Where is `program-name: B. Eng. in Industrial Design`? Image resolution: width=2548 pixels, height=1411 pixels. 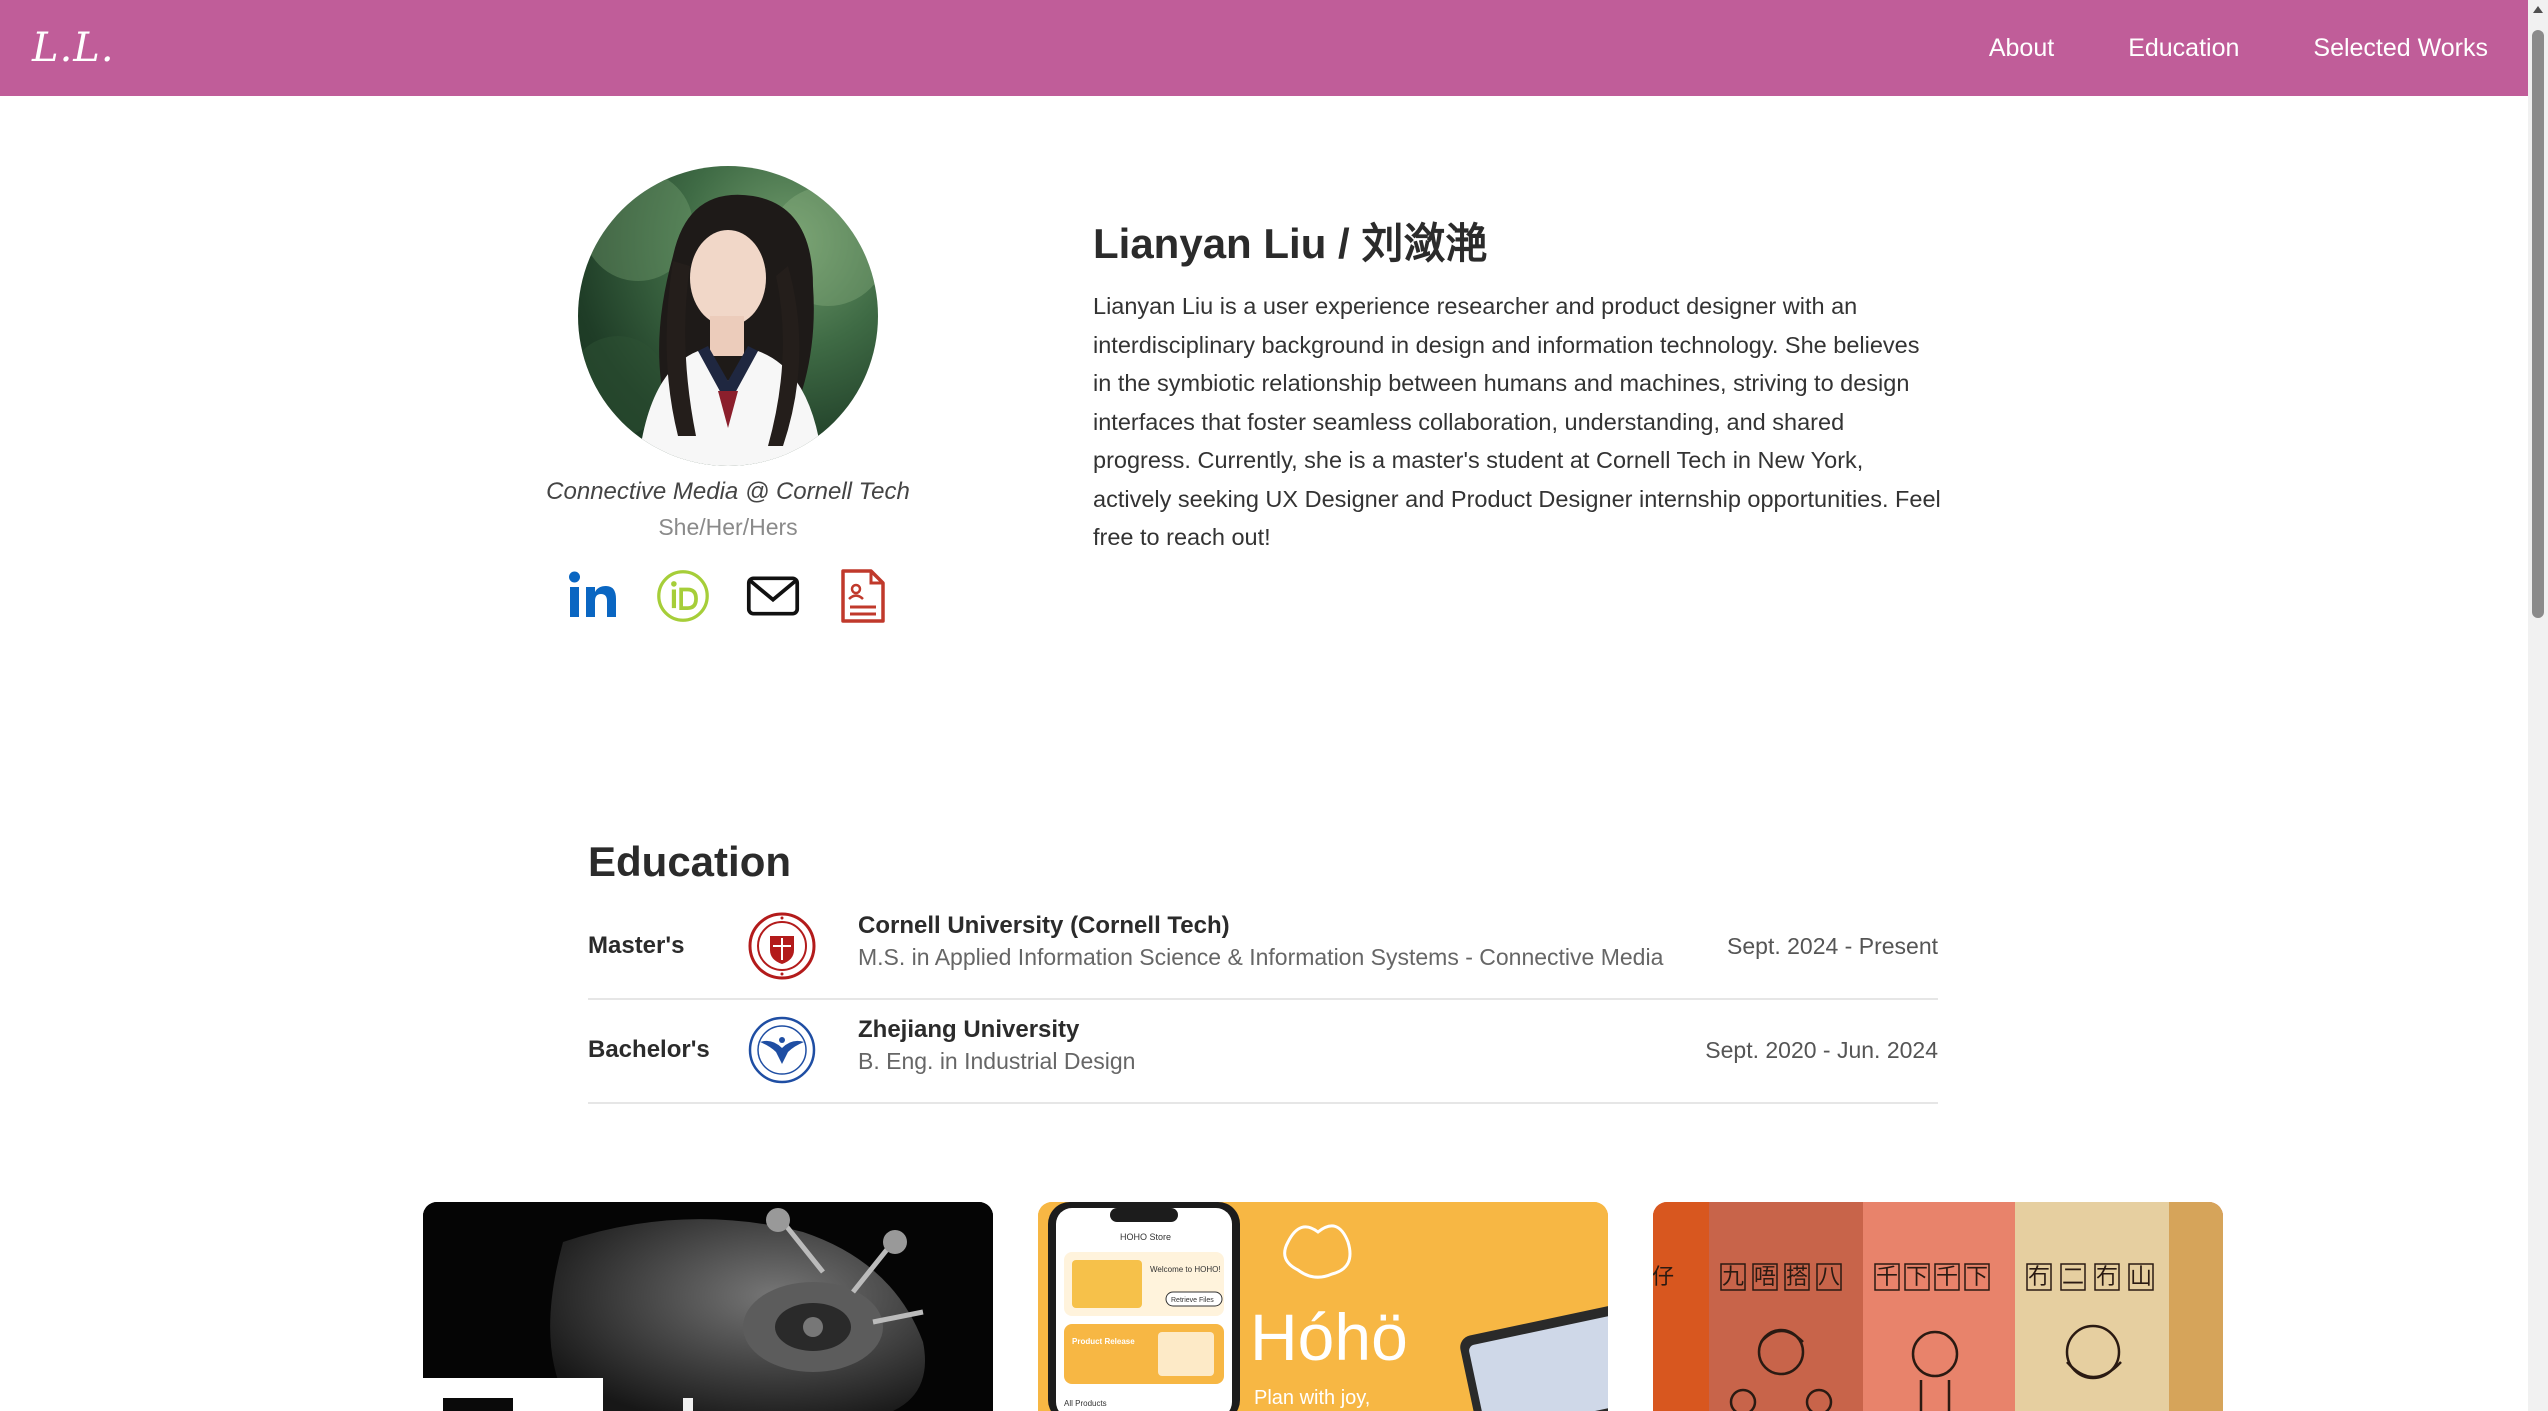 program-name: B. Eng. in Industrial Design is located at coordinates (997, 1061).